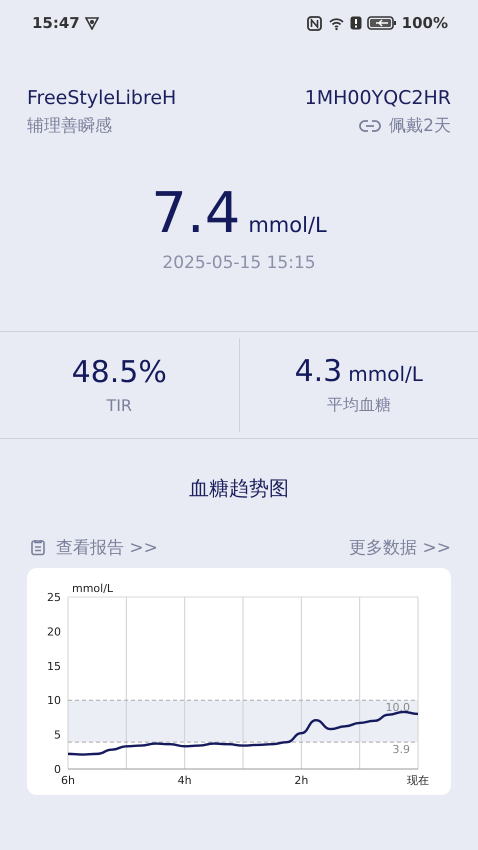 The height and width of the screenshot is (850, 478). Describe the element at coordinates (425, 23) in the screenshot. I see `battery-level: 100%` at that location.